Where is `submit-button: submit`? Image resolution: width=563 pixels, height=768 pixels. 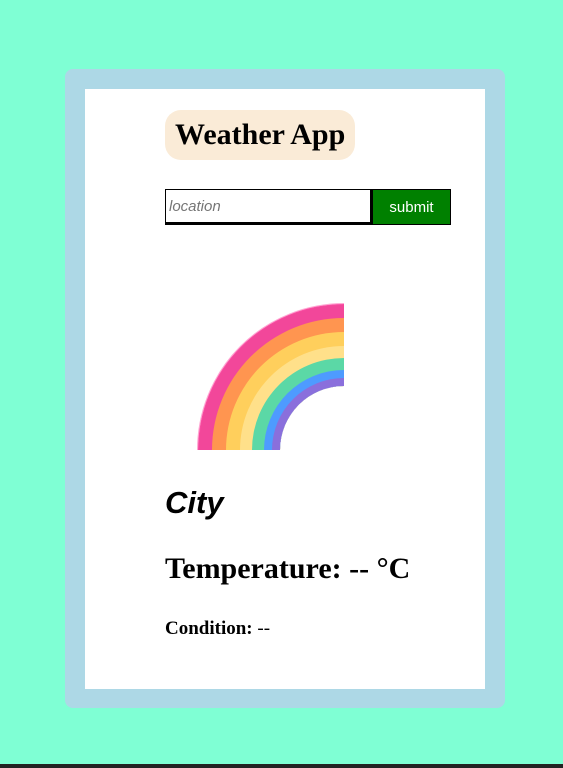 submit-button: submit is located at coordinates (411, 207).